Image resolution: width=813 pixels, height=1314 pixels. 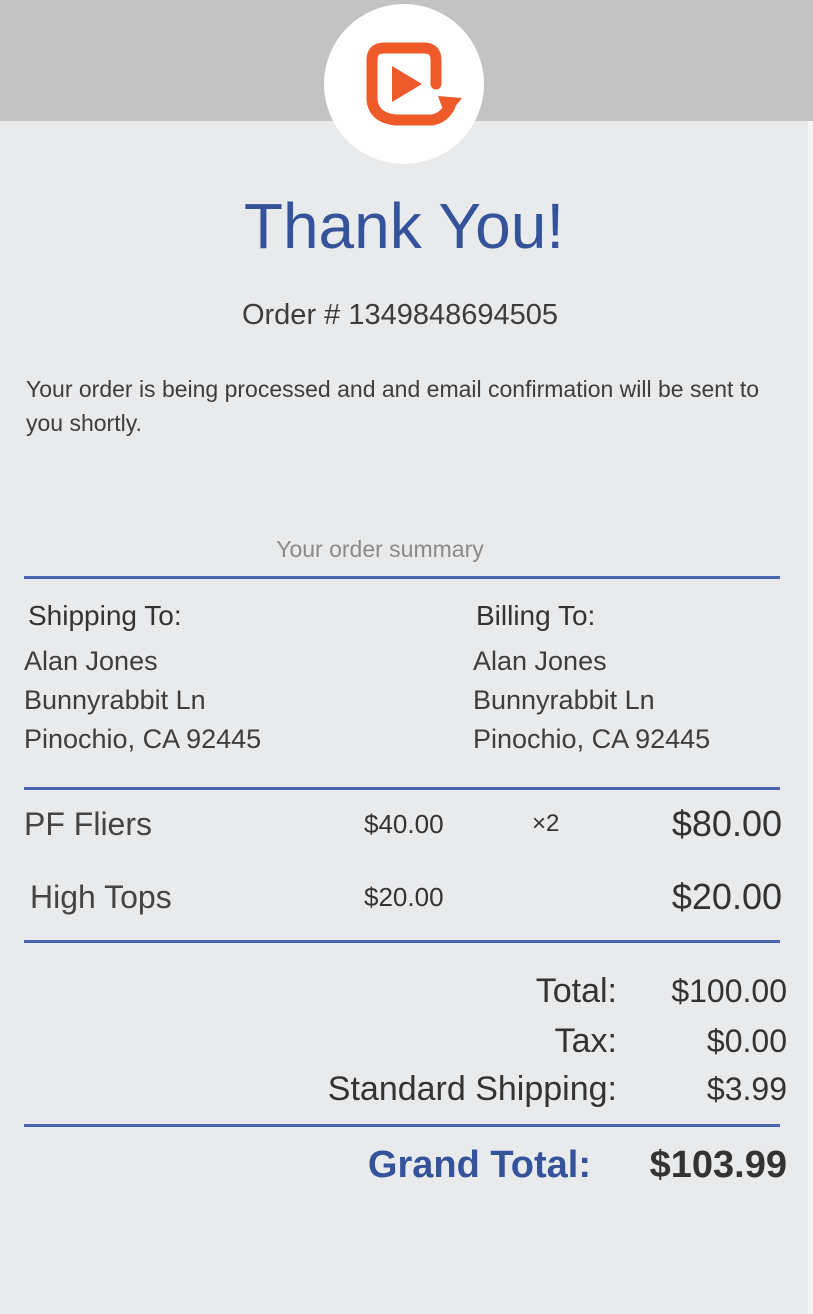 What do you see at coordinates (536, 615) in the screenshot?
I see `billing-label: Billing To:` at bounding box center [536, 615].